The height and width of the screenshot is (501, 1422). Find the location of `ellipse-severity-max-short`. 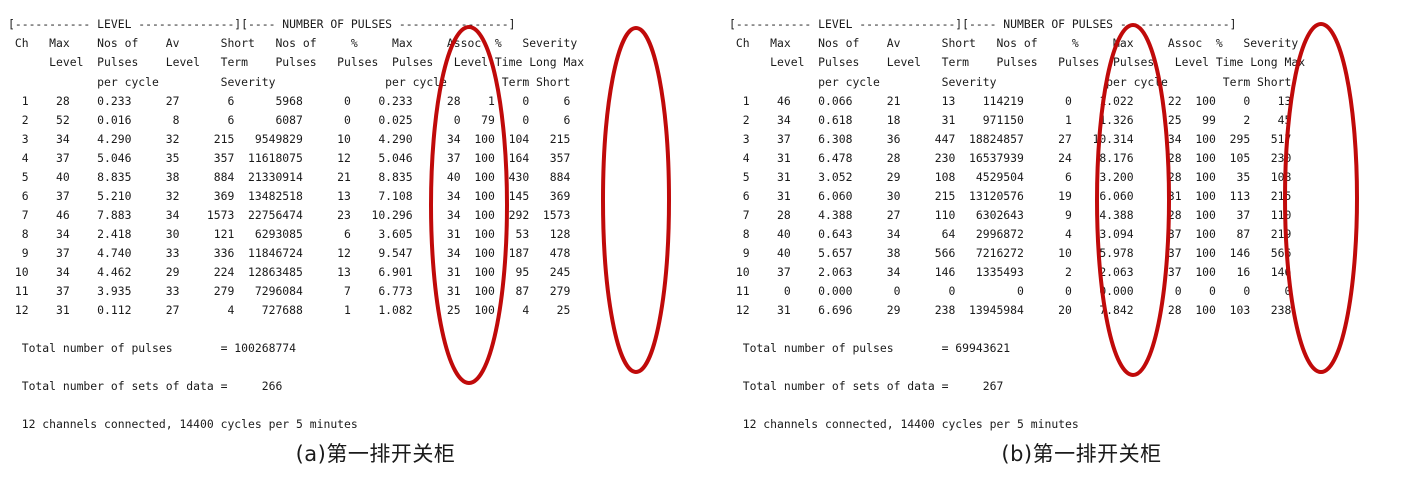

ellipse-severity-max-short is located at coordinates (636, 200).